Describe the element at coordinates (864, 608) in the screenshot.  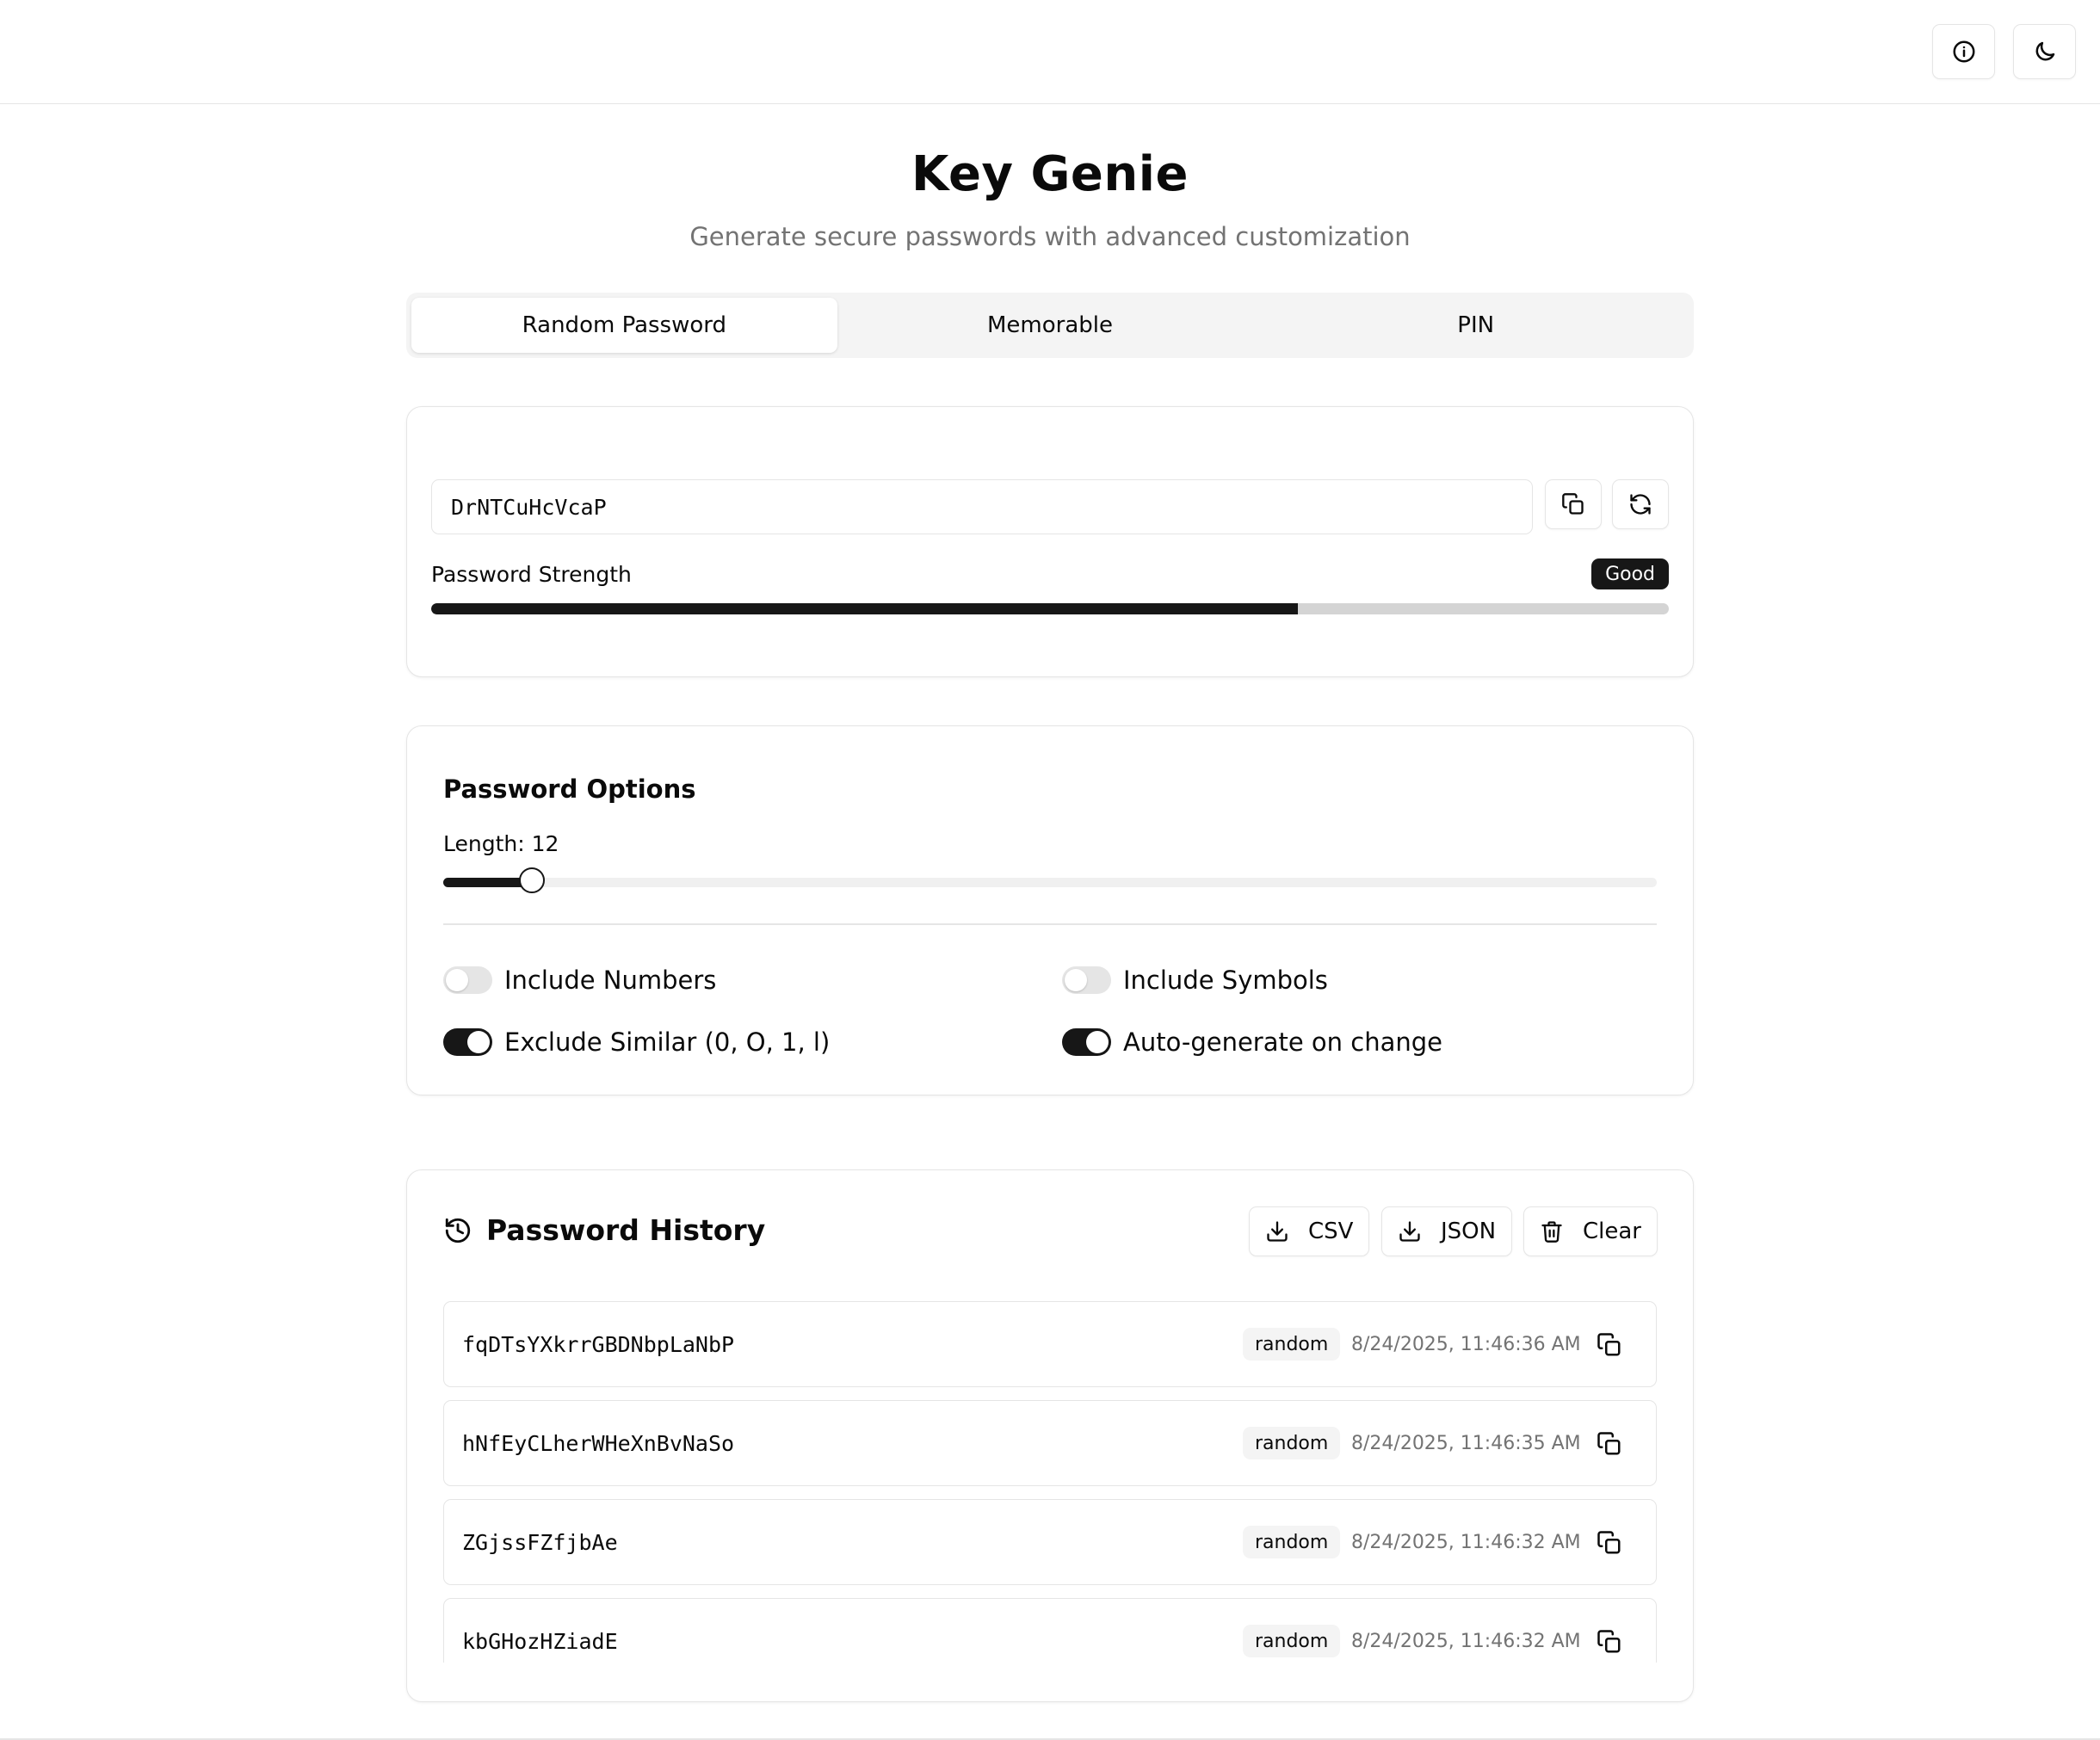
I see `strength-bar-fill` at that location.